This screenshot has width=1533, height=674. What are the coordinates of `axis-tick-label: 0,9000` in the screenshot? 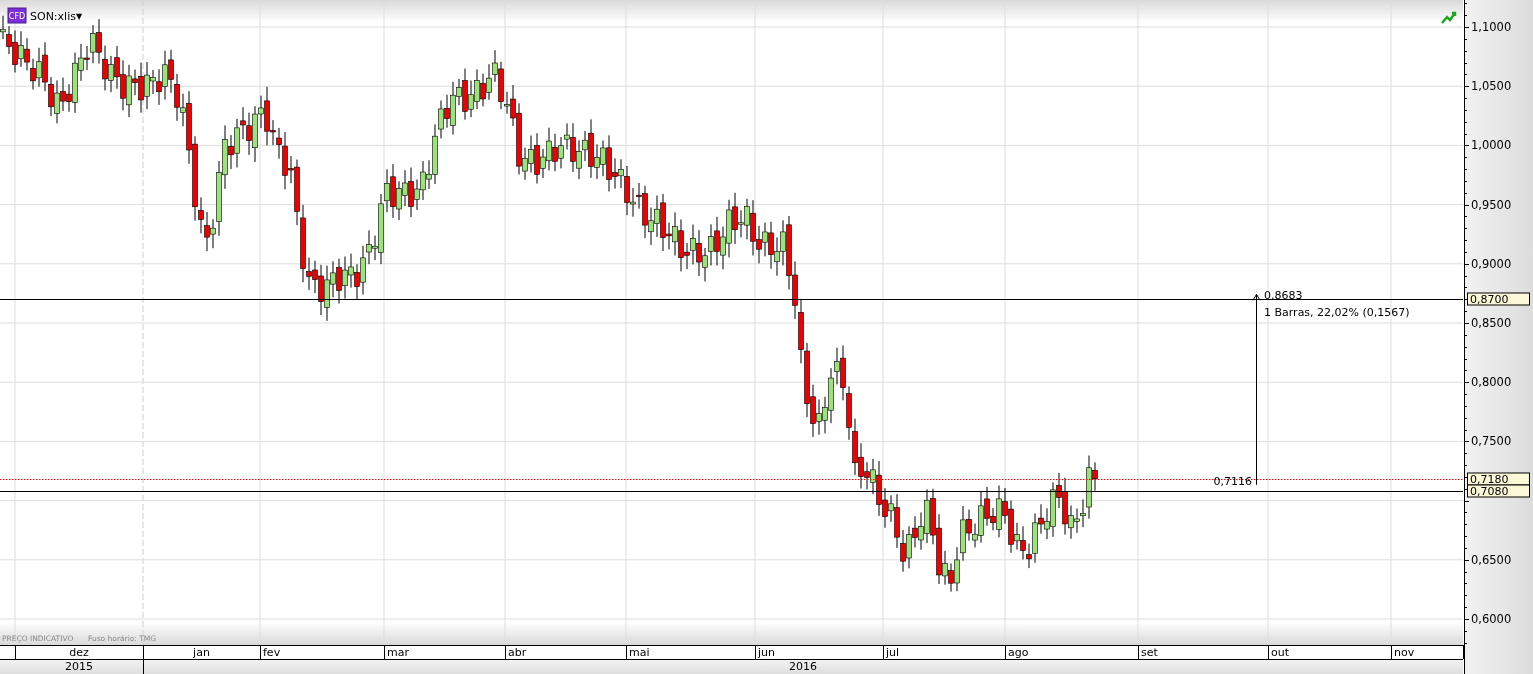 It's located at (1491, 263).